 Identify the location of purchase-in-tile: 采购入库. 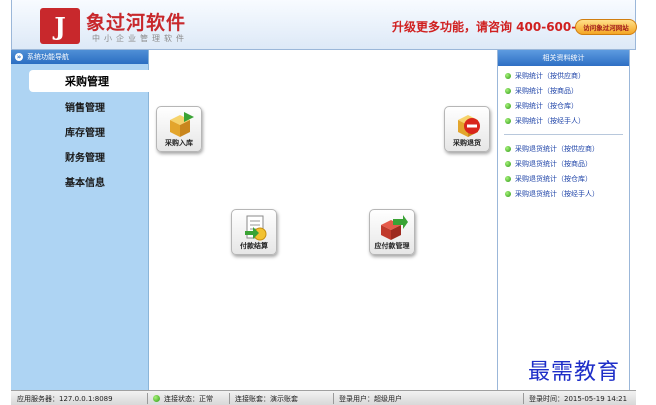
(179, 129).